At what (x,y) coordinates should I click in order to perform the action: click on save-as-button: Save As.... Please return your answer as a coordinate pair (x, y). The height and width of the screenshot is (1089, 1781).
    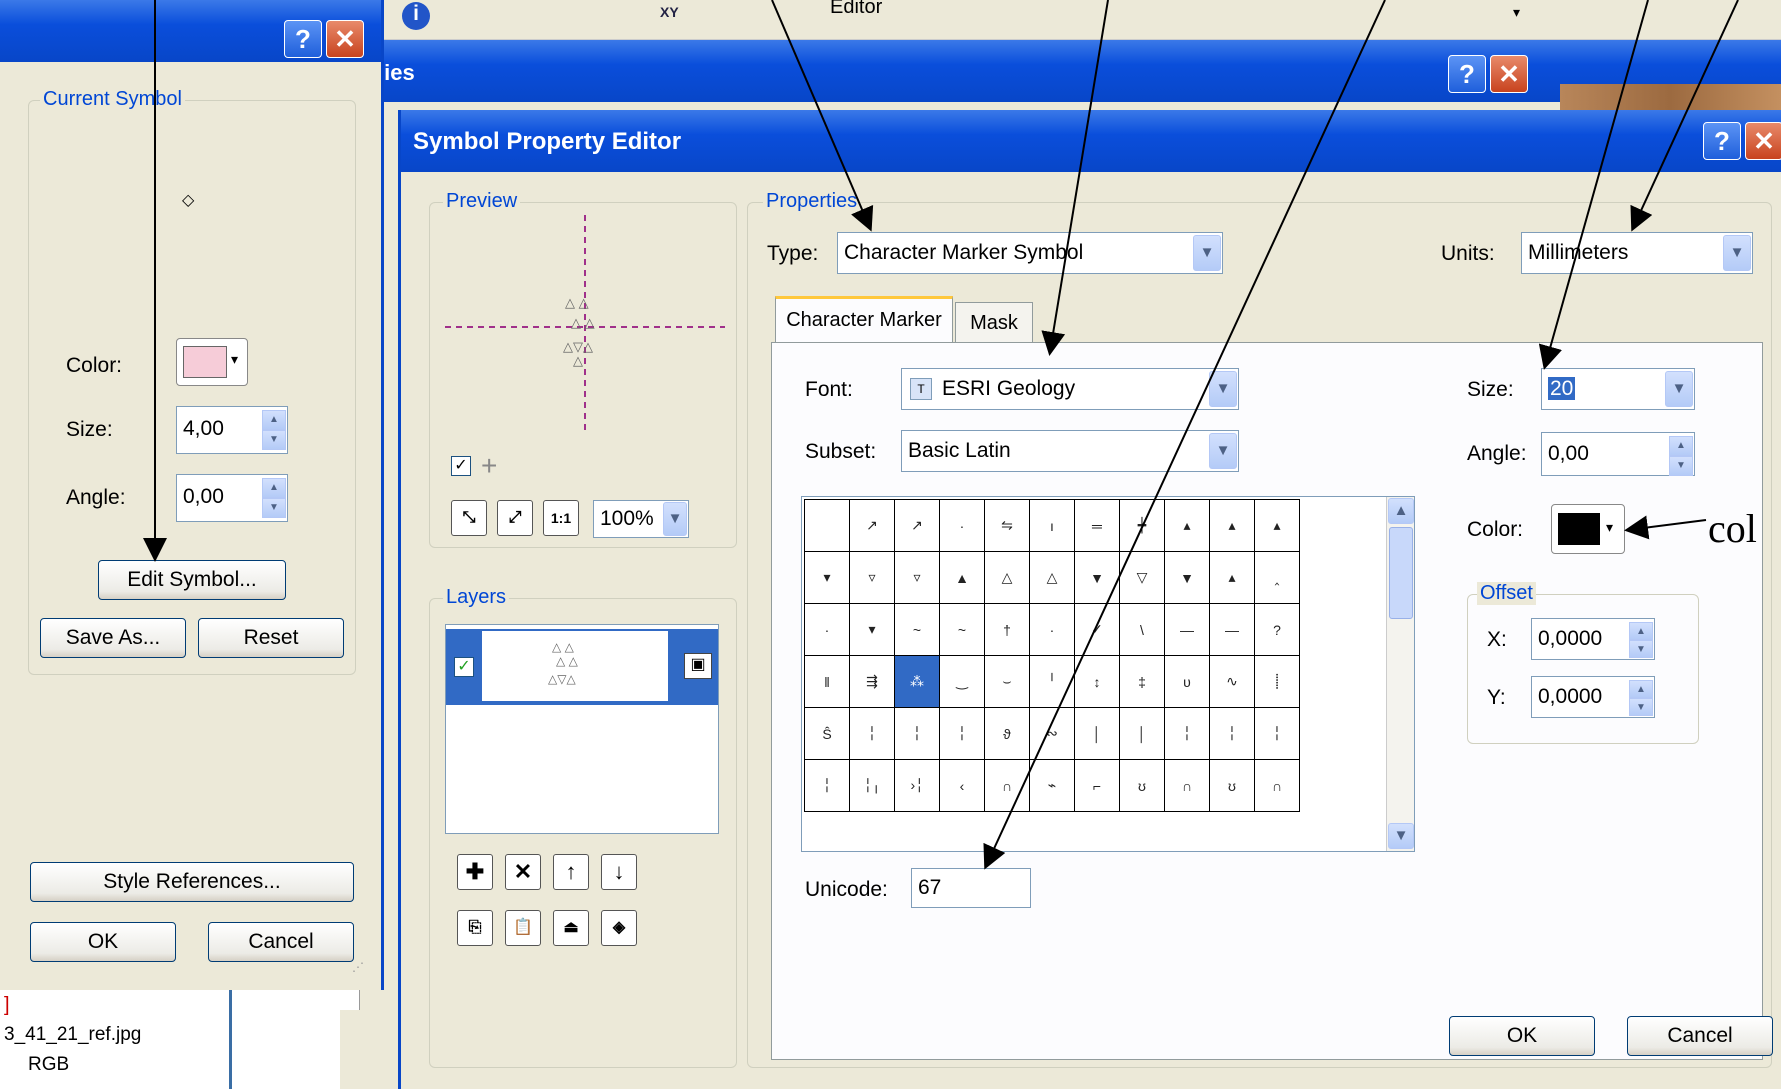
    Looking at the image, I should click on (113, 638).